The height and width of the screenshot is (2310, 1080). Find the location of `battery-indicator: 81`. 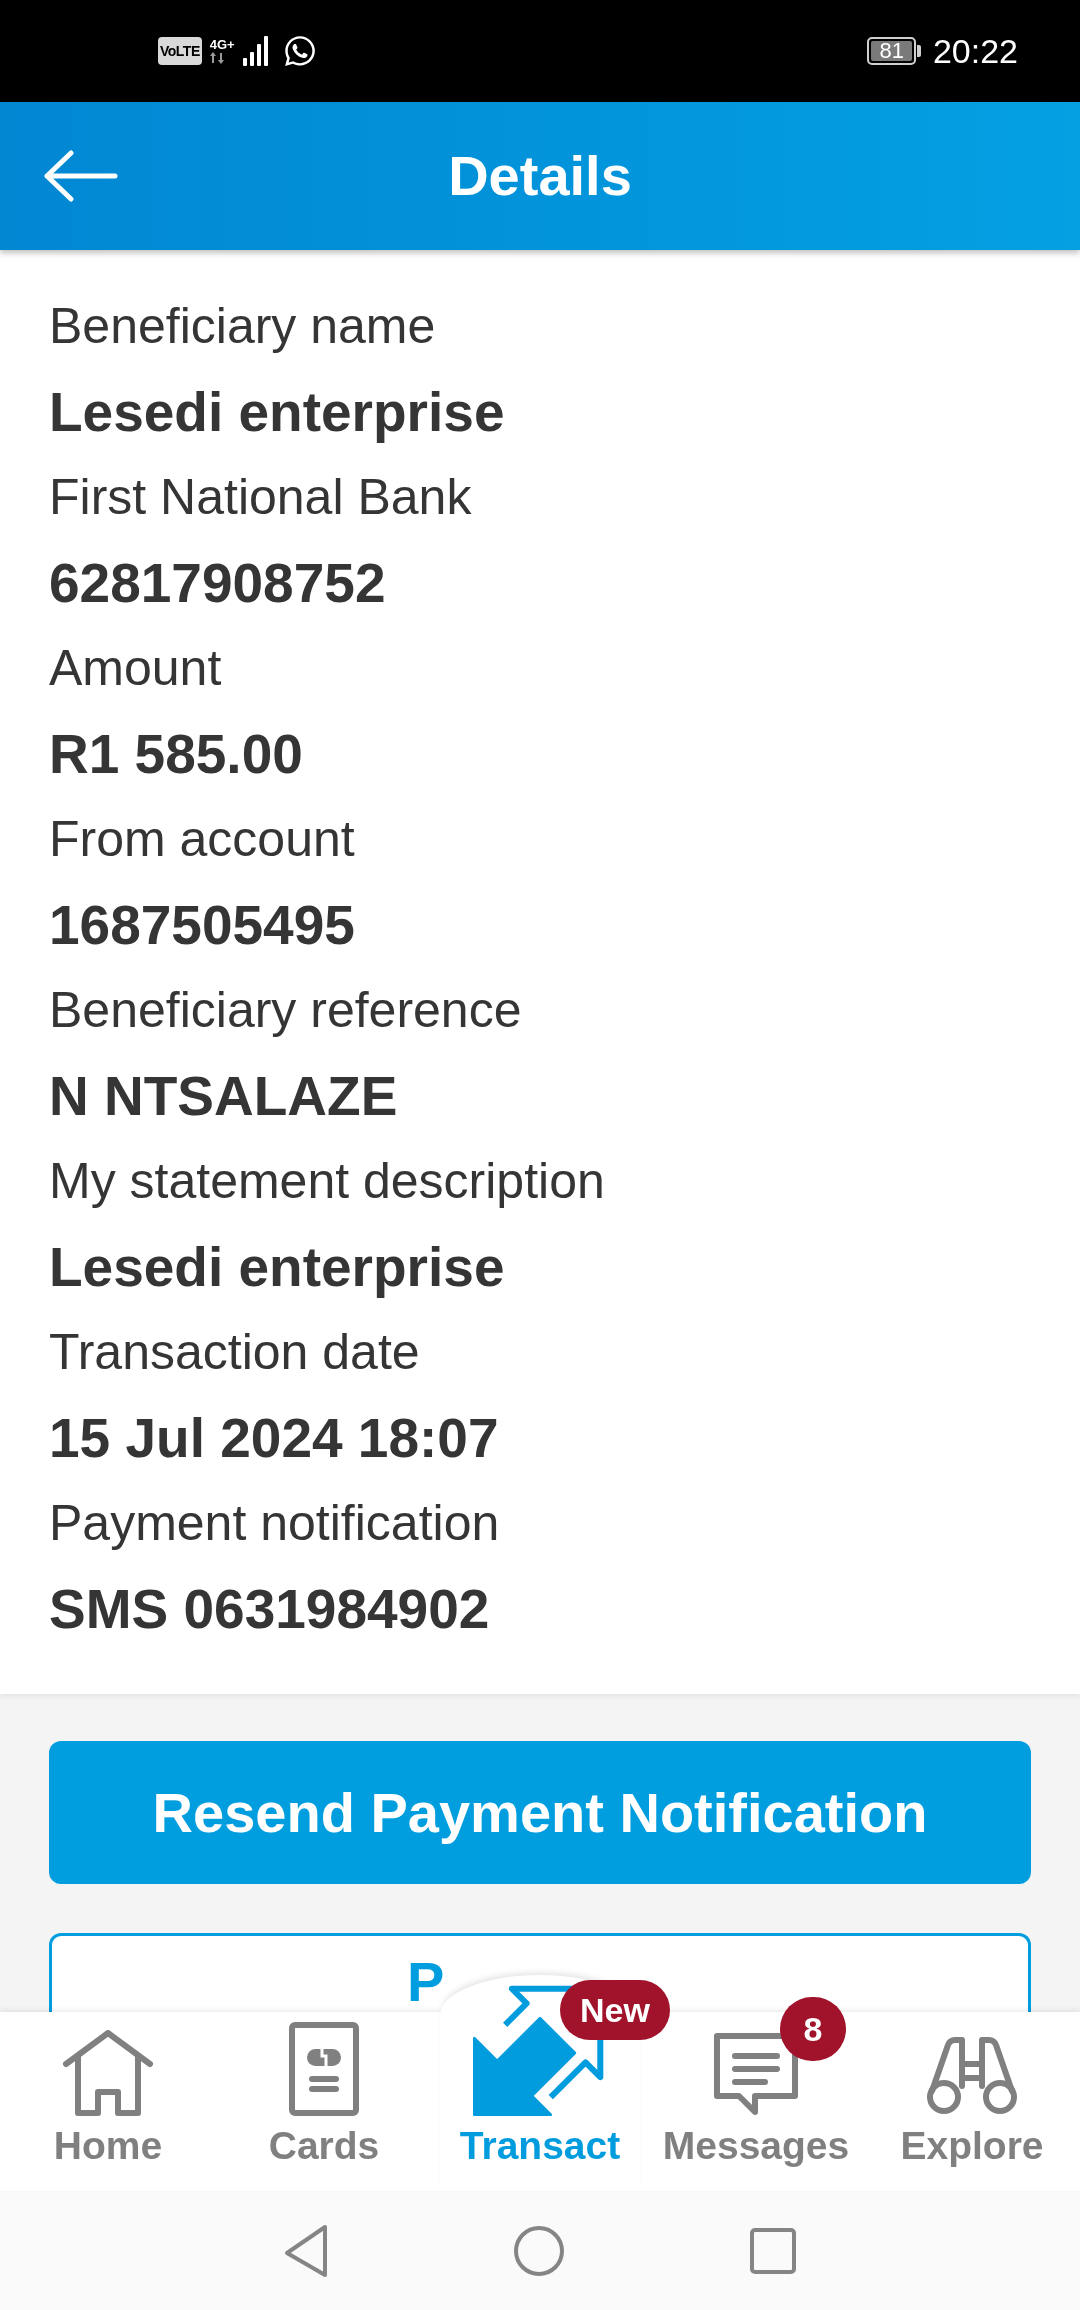

battery-indicator: 81 is located at coordinates (894, 51).